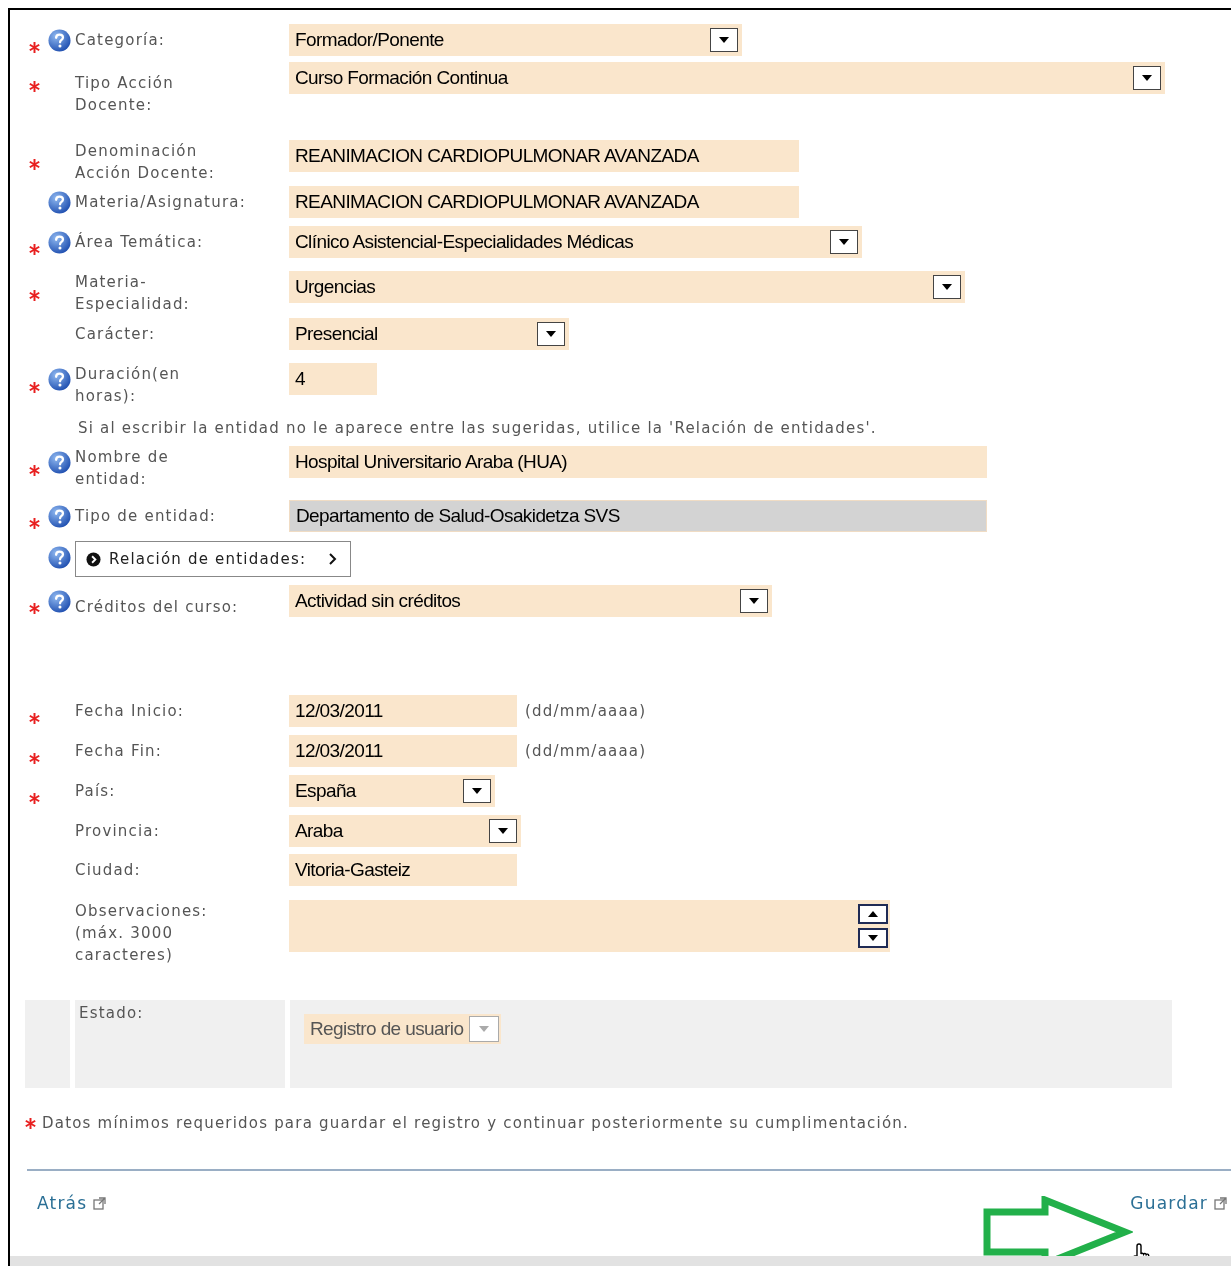  Describe the element at coordinates (116, 334) in the screenshot. I see `field-label: Carácter:` at that location.